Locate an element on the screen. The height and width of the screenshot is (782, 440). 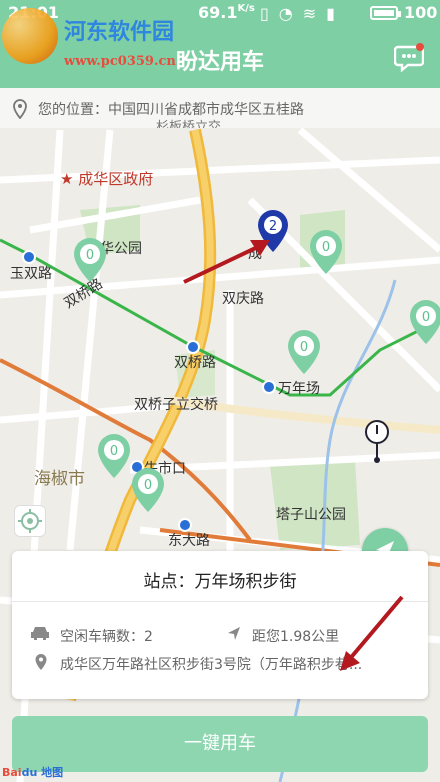
map-label: 双桥子立交桥 is located at coordinates (176, 405).